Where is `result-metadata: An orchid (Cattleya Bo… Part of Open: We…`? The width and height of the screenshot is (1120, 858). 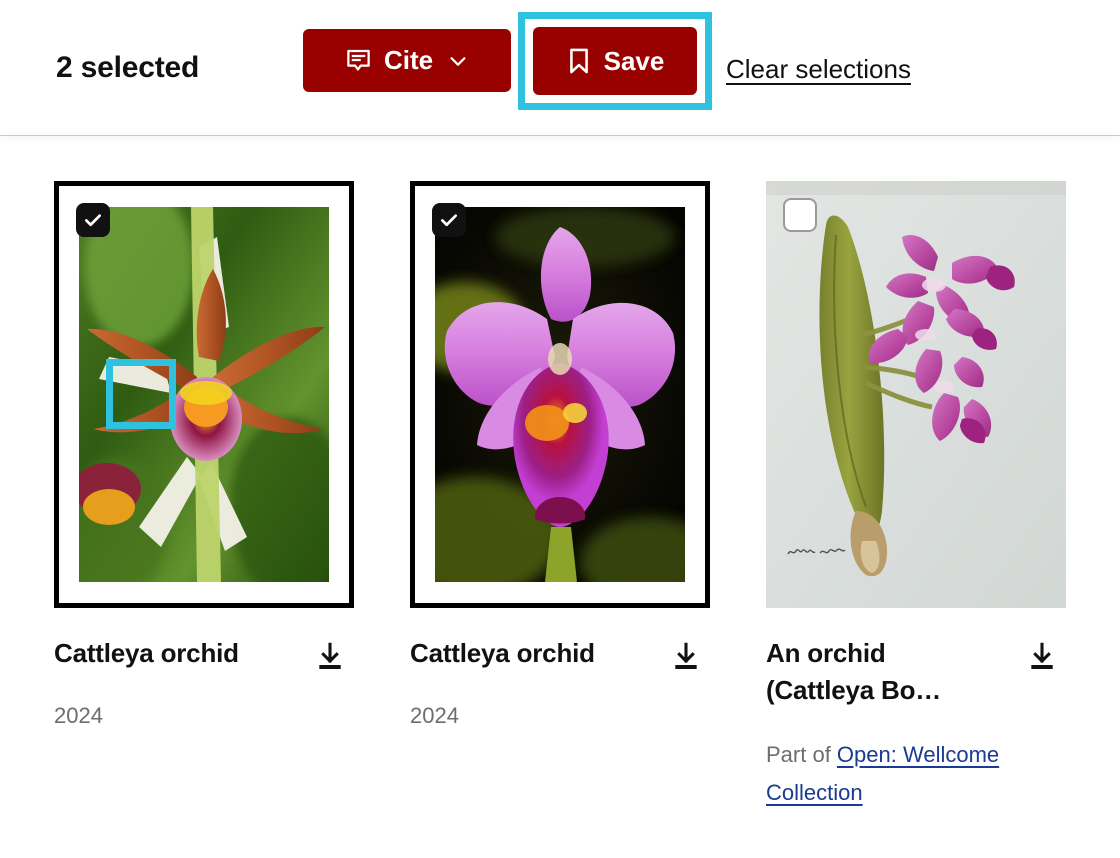
result-metadata: An orchid (Cattleya Bo… Part of Open: We… is located at coordinates (916, 710).